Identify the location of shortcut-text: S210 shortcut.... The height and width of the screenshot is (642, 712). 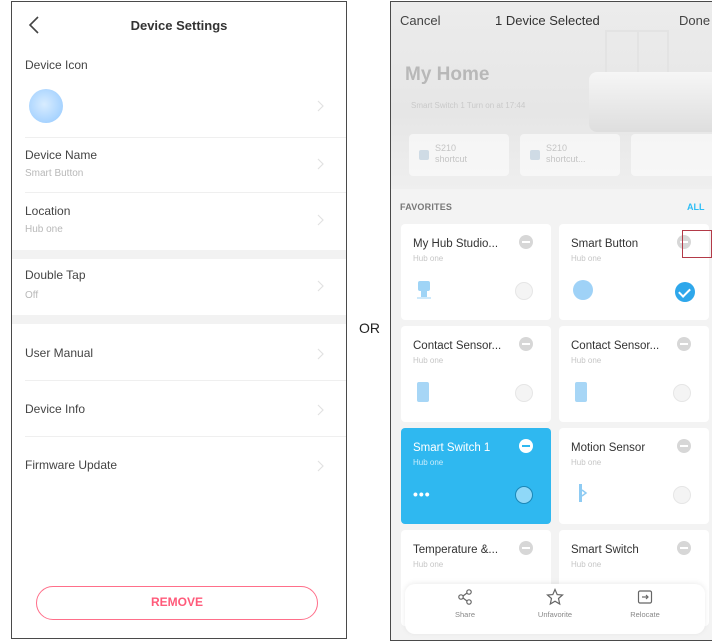
(566, 154).